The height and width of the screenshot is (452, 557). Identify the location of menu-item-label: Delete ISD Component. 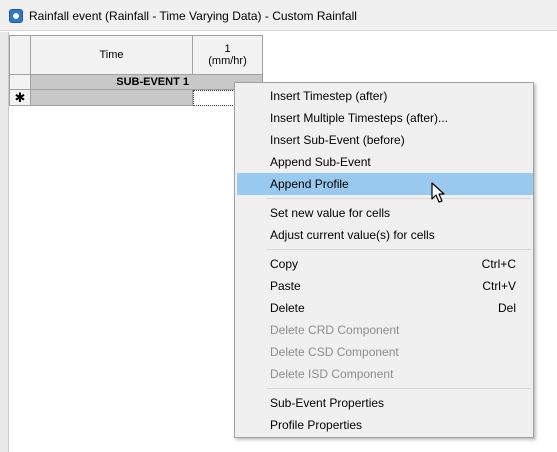
(332, 374).